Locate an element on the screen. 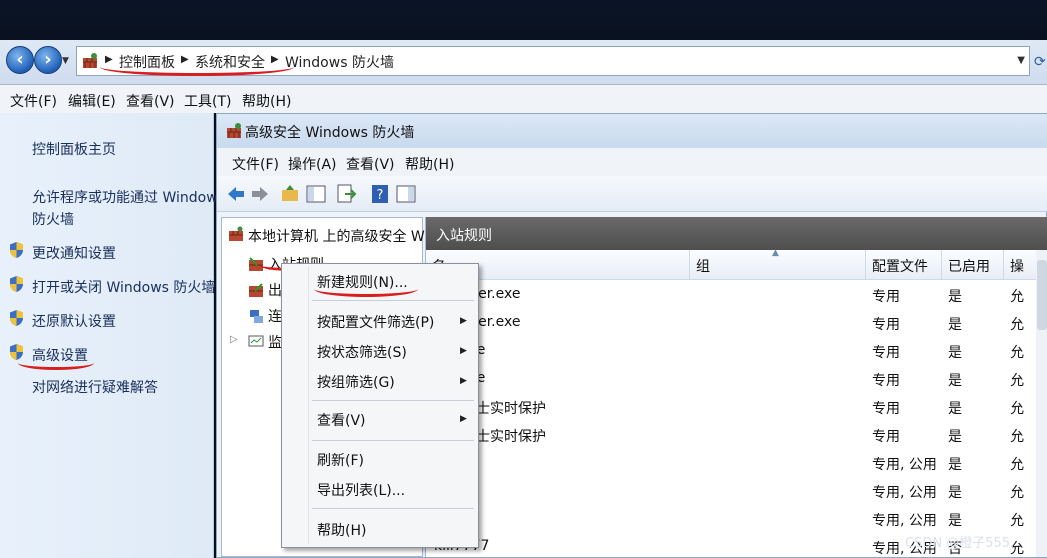  column-header-enabled: 已启用 is located at coordinates (973, 265).